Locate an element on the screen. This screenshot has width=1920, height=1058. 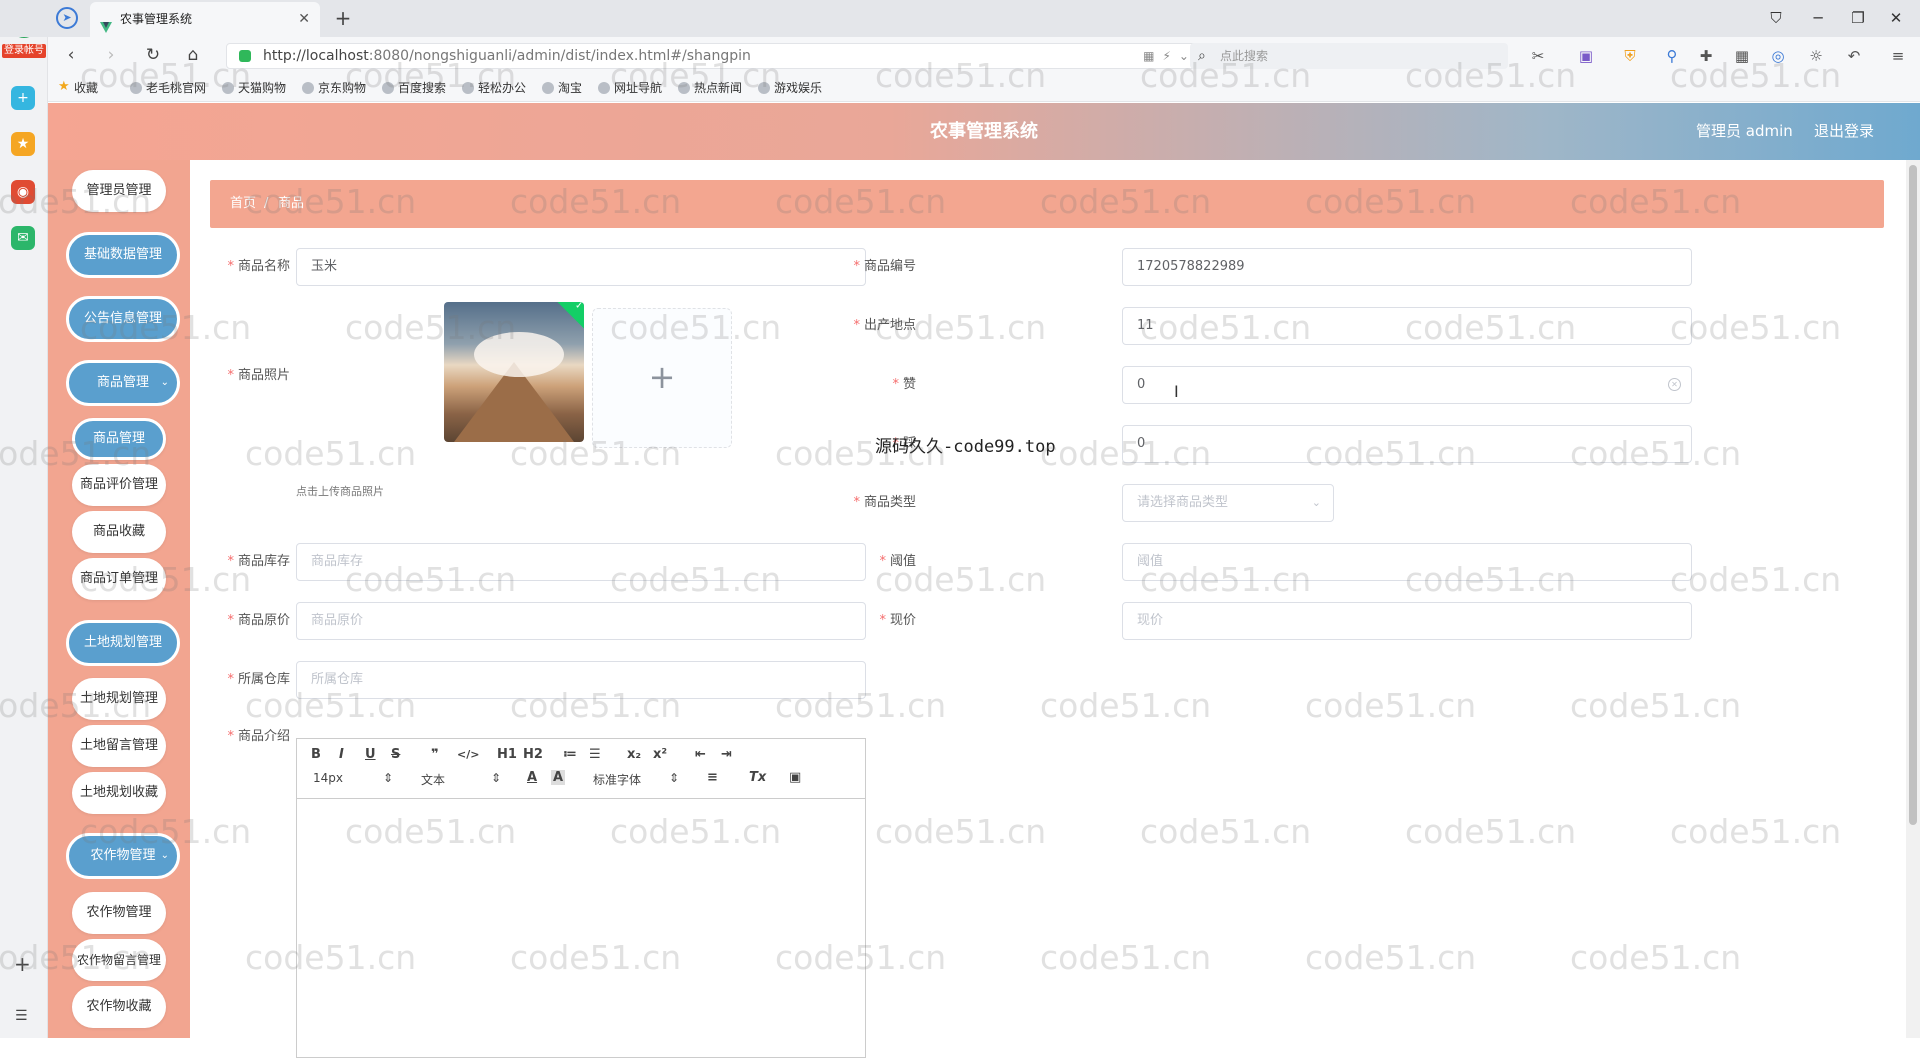
close-tab-icon: ✕ is located at coordinates (304, 19).